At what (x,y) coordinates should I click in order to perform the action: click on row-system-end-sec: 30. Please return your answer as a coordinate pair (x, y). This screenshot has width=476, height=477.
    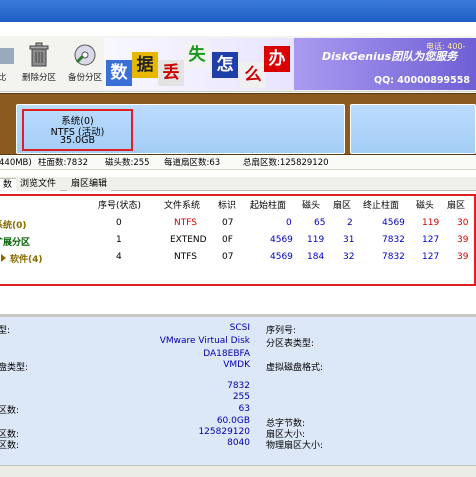
    Looking at the image, I should click on (463, 223).